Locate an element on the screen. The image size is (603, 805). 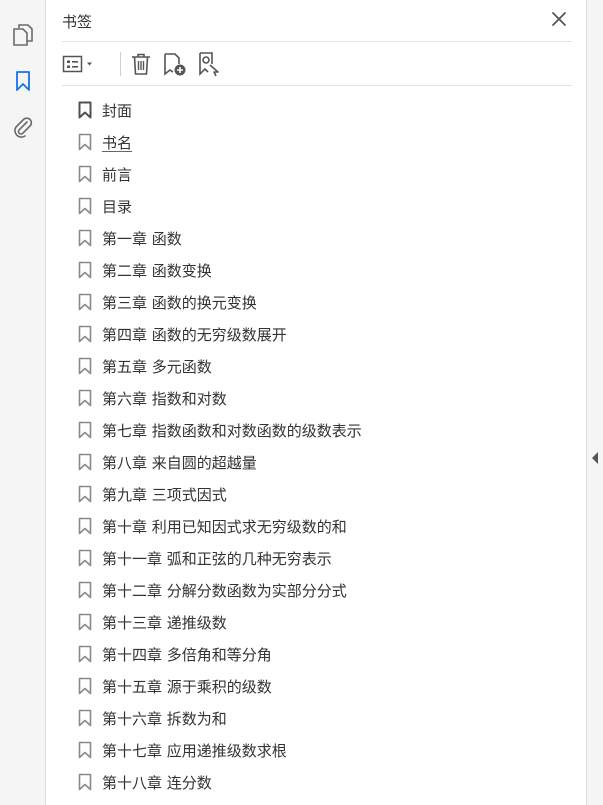
bookmark-label: 目录 is located at coordinates (117, 206).